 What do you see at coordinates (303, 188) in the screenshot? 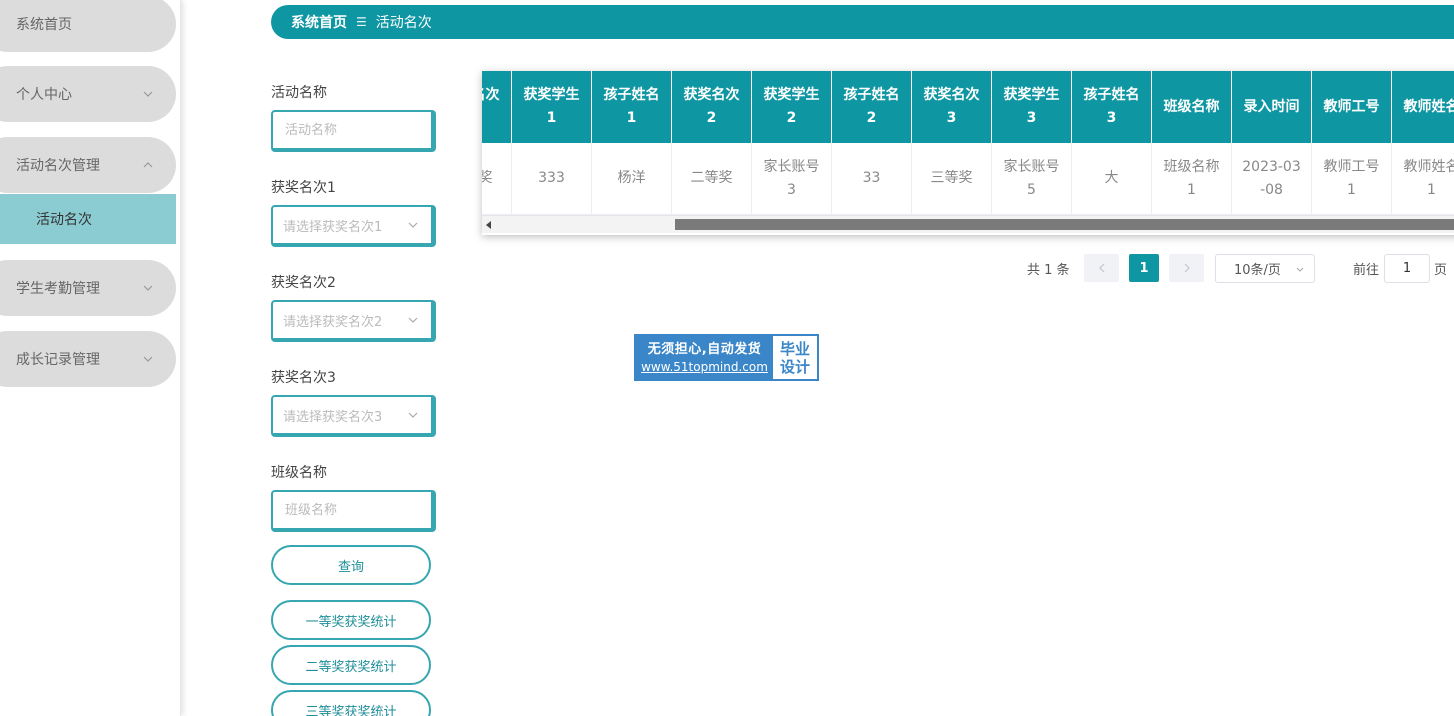
I see `prize1-label: 获奖名次1` at bounding box center [303, 188].